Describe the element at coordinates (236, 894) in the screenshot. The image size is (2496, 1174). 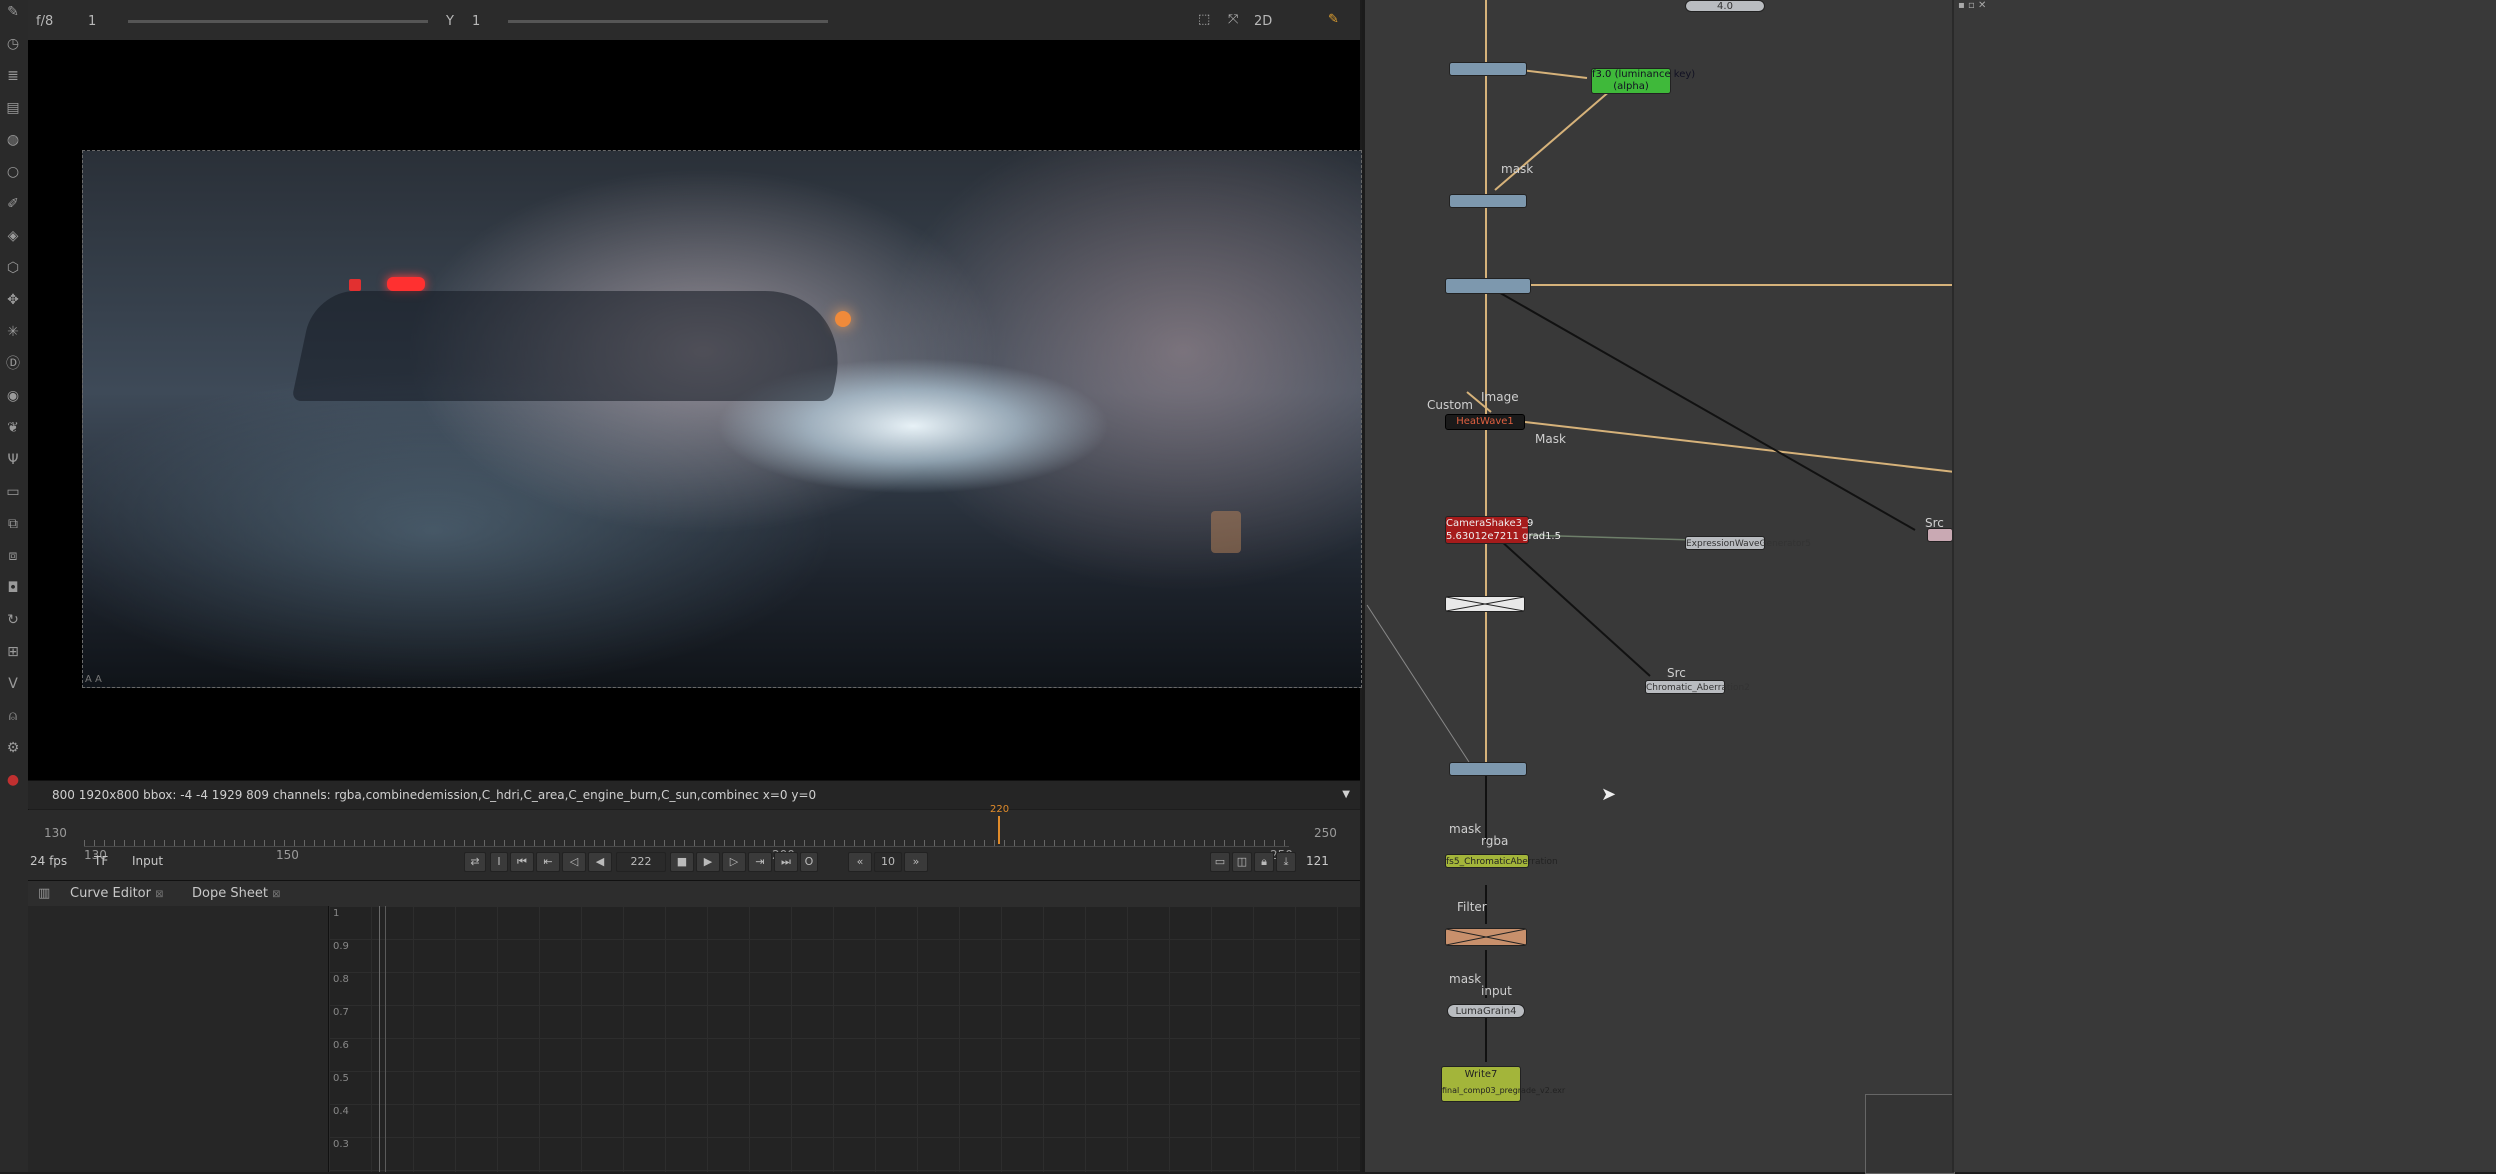
I see `tab-dope-sheet: Dope Sheet ⊠` at that location.